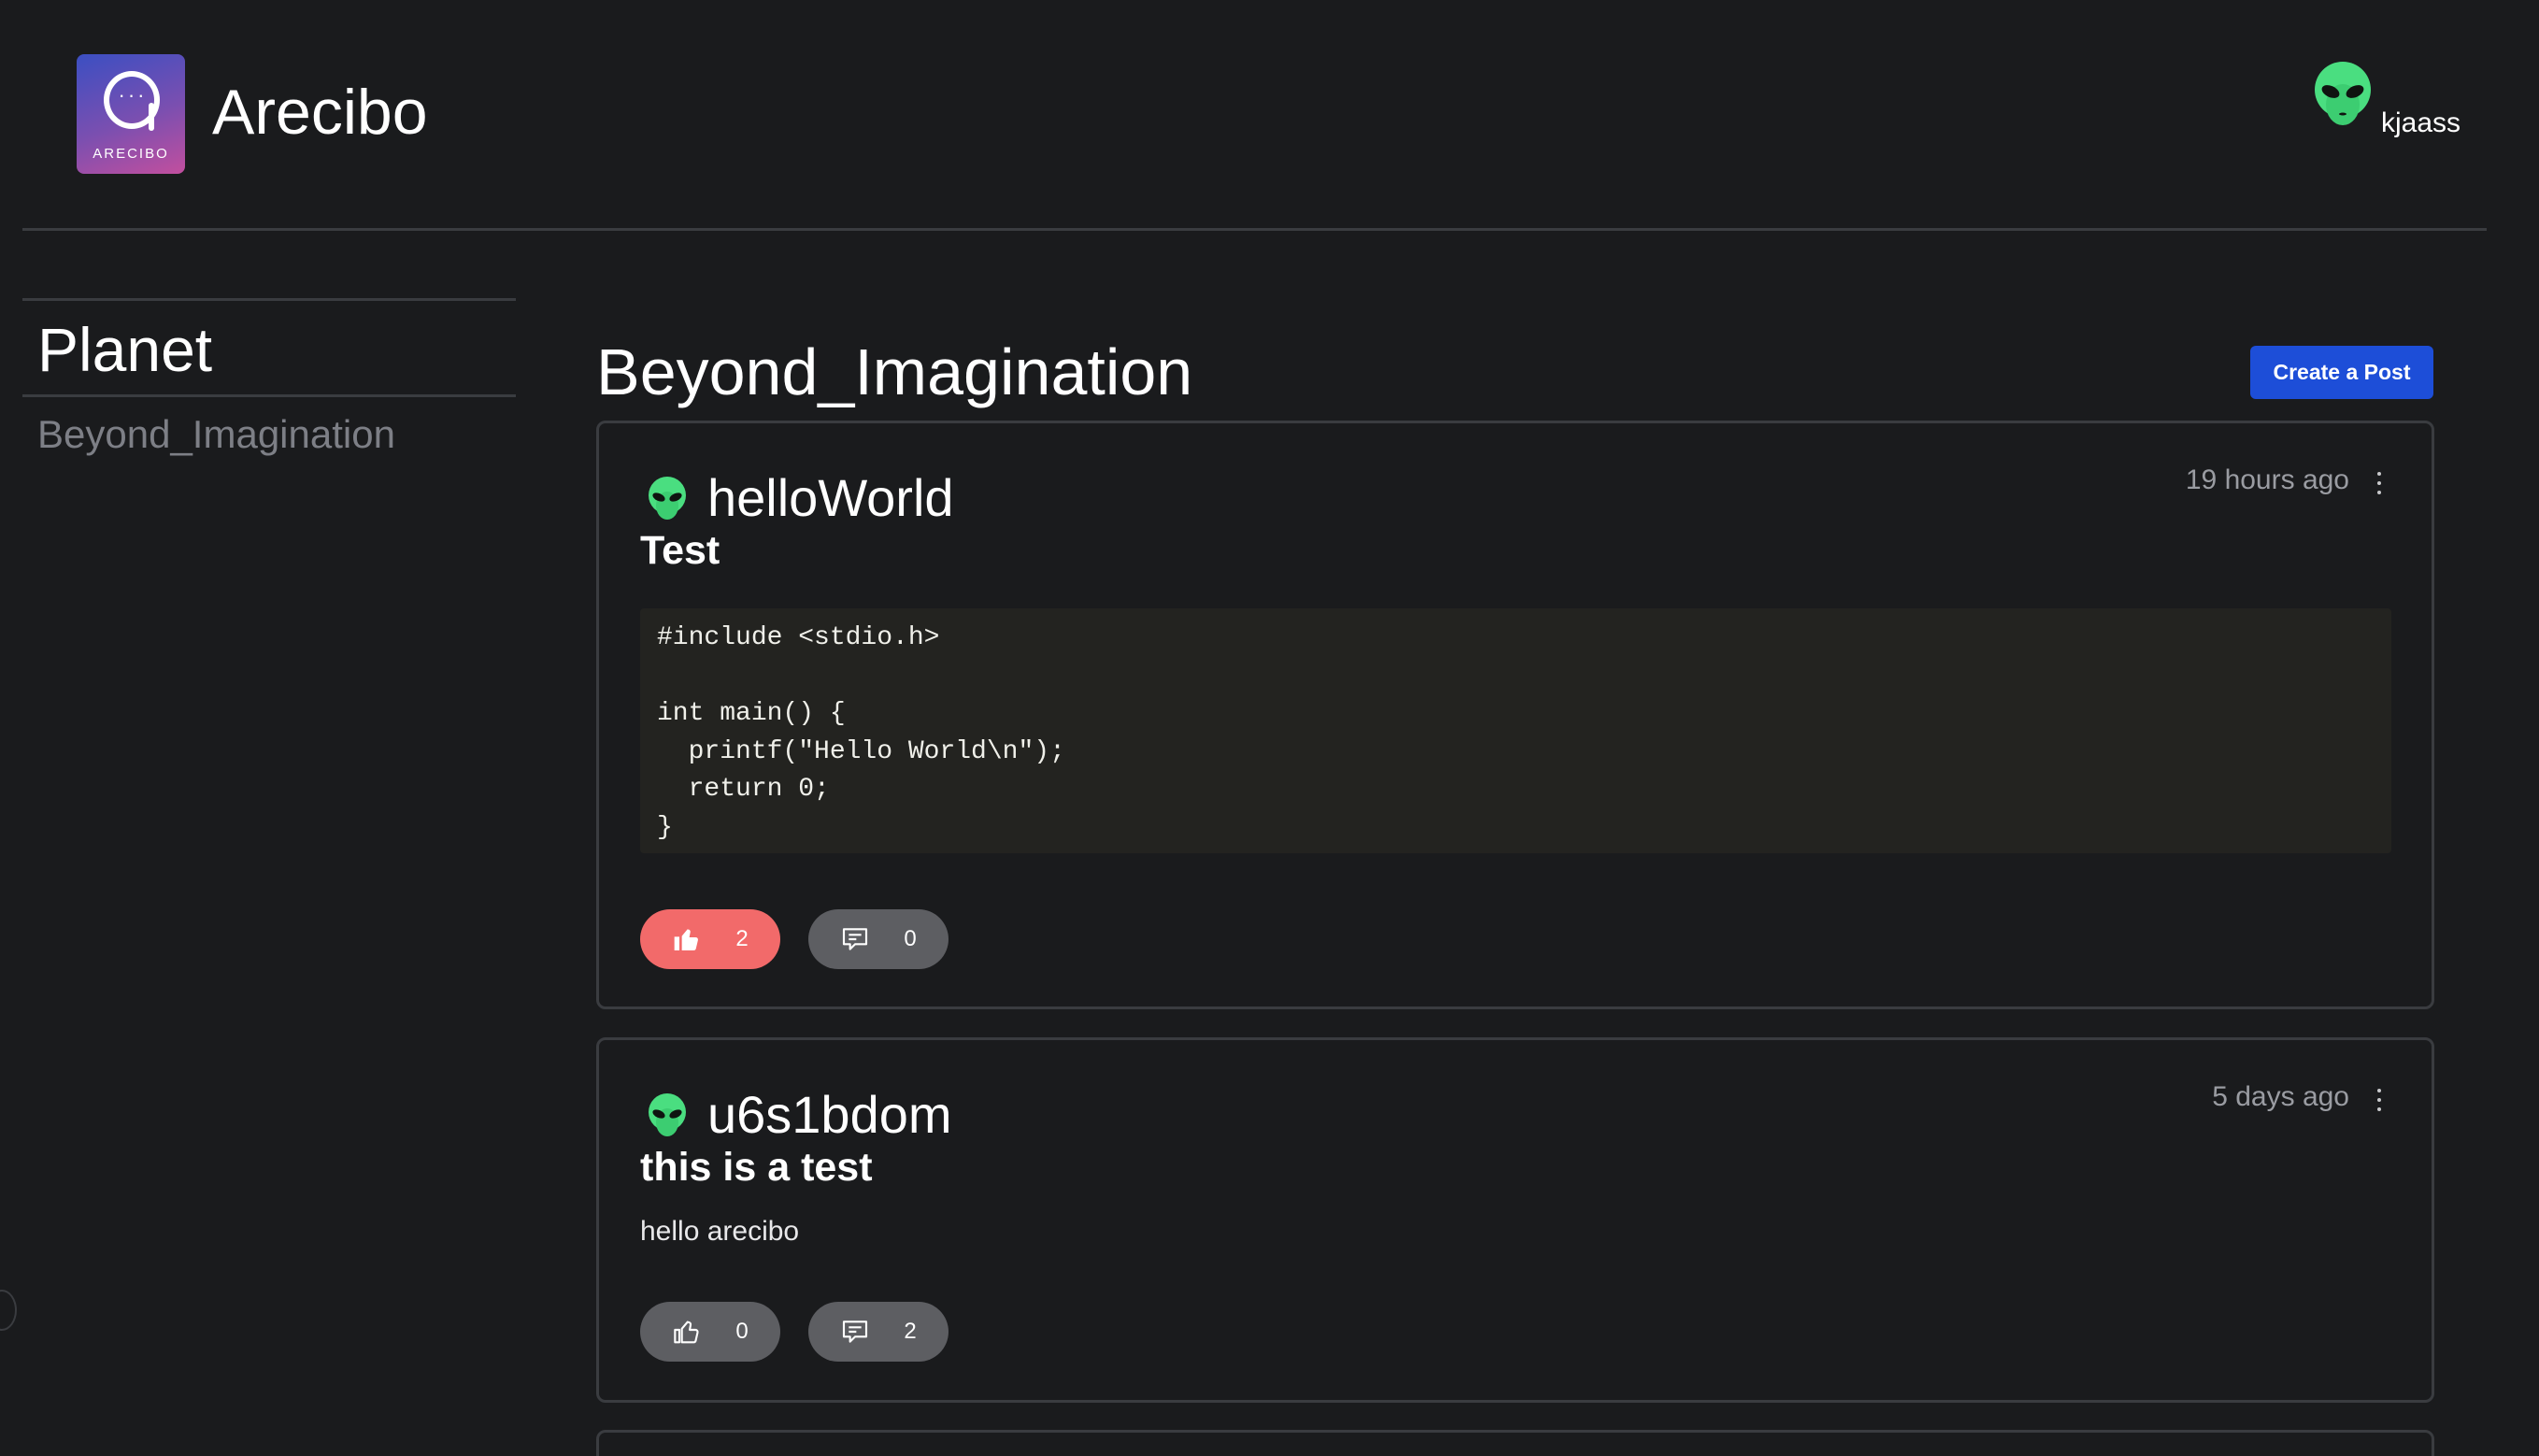  Describe the element at coordinates (133, 95) in the screenshot. I see `logo-dots: ···` at that location.